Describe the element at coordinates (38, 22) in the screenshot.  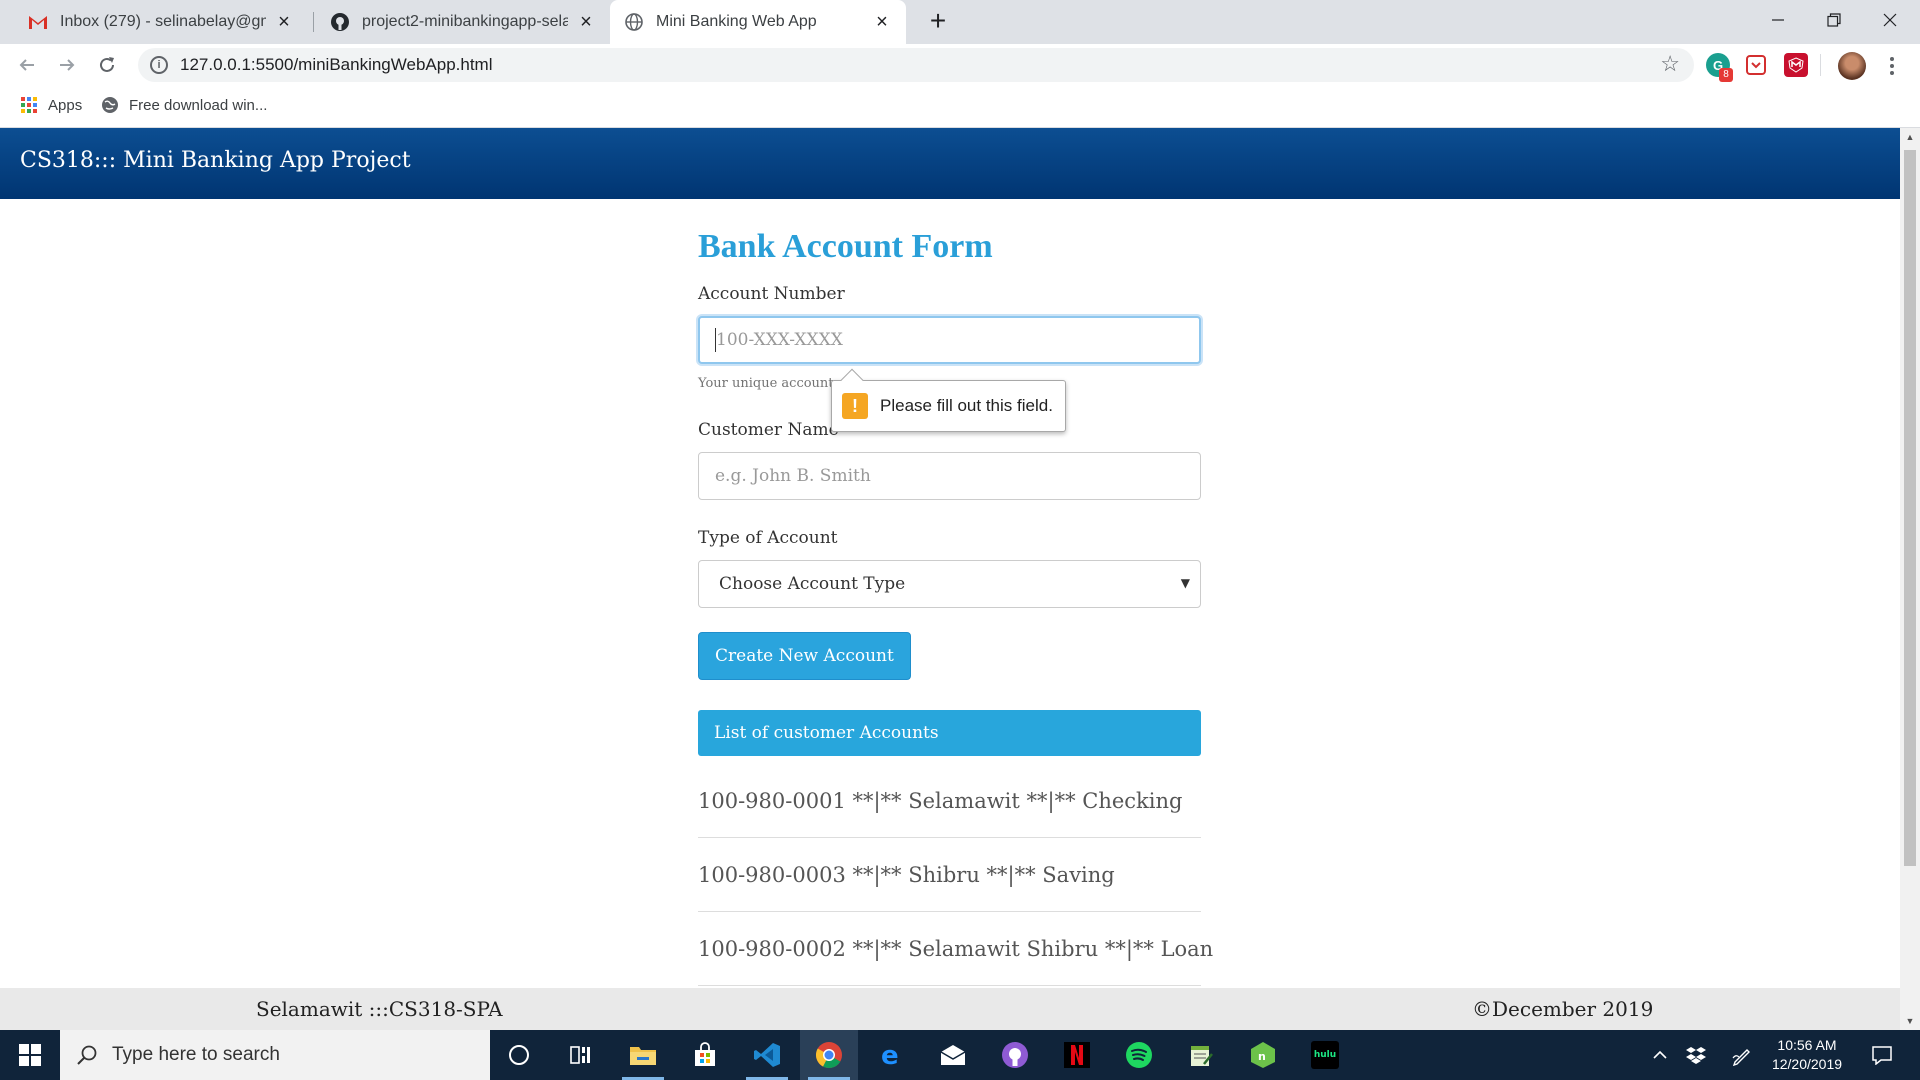
I see `gmail-icon` at that location.